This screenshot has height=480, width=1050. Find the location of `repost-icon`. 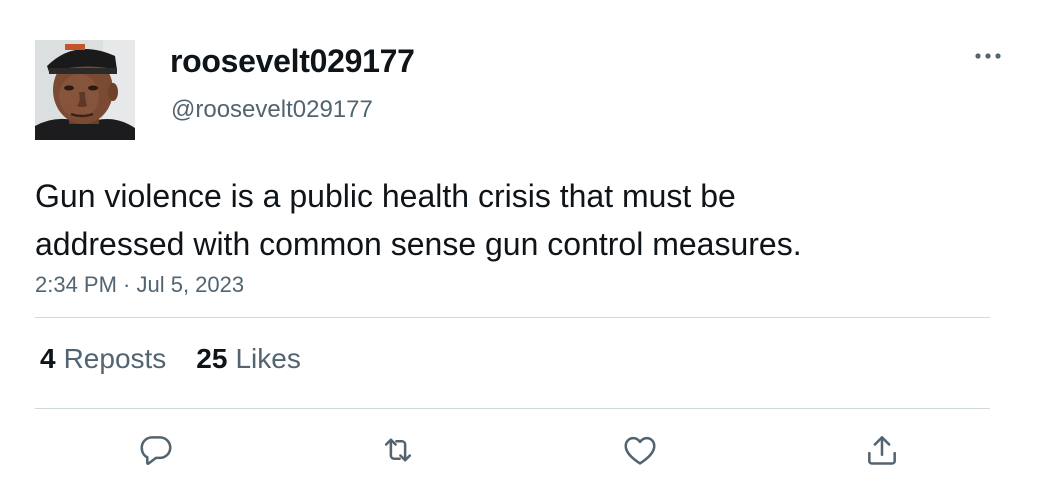

repost-icon is located at coordinates (398, 450).